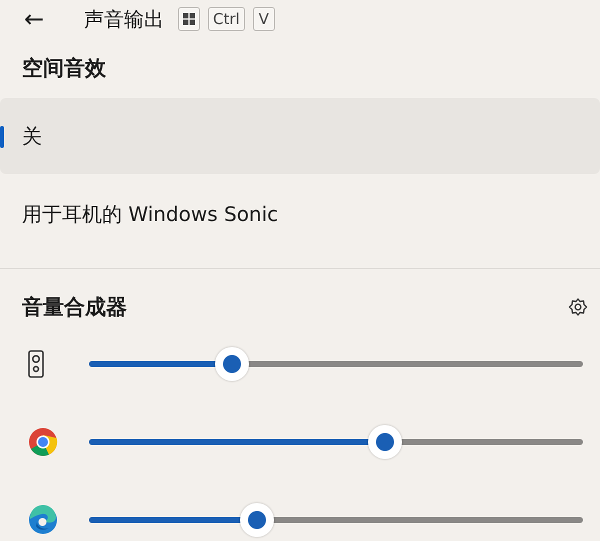 The width and height of the screenshot is (600, 541). What do you see at coordinates (226, 19) in the screenshot?
I see `keyboard-key: Ctrl` at bounding box center [226, 19].